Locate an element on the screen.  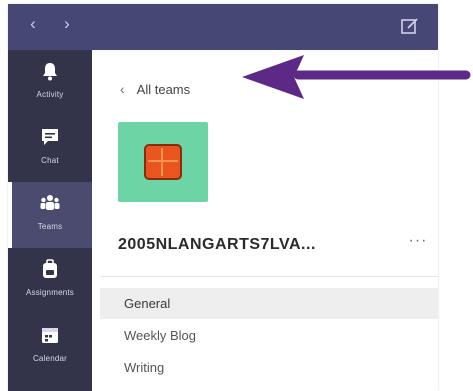
channel-weekly-blog: Weekly Blog is located at coordinates (269, 335).